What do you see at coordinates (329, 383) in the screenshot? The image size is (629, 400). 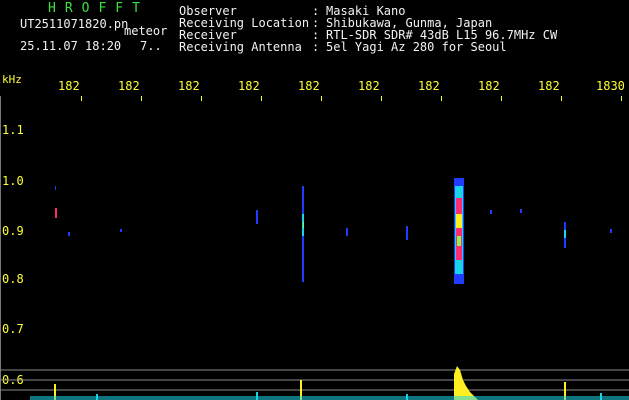 I see `signal-level-bars` at bounding box center [329, 383].